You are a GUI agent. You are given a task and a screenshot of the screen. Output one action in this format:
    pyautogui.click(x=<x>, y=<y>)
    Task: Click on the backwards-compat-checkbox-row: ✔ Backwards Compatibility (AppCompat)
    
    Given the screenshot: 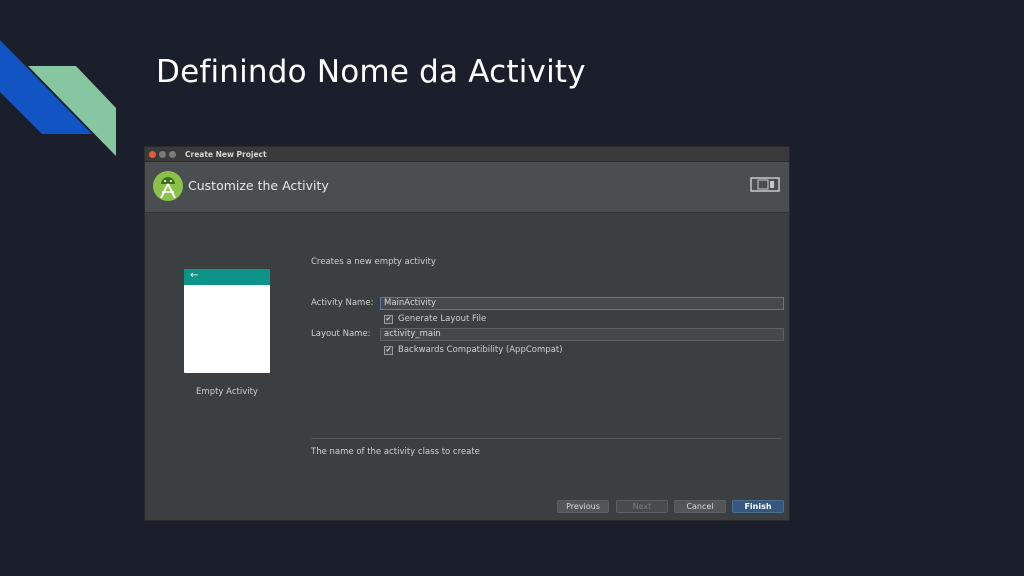 What is the action you would take?
    pyautogui.click(x=473, y=350)
    